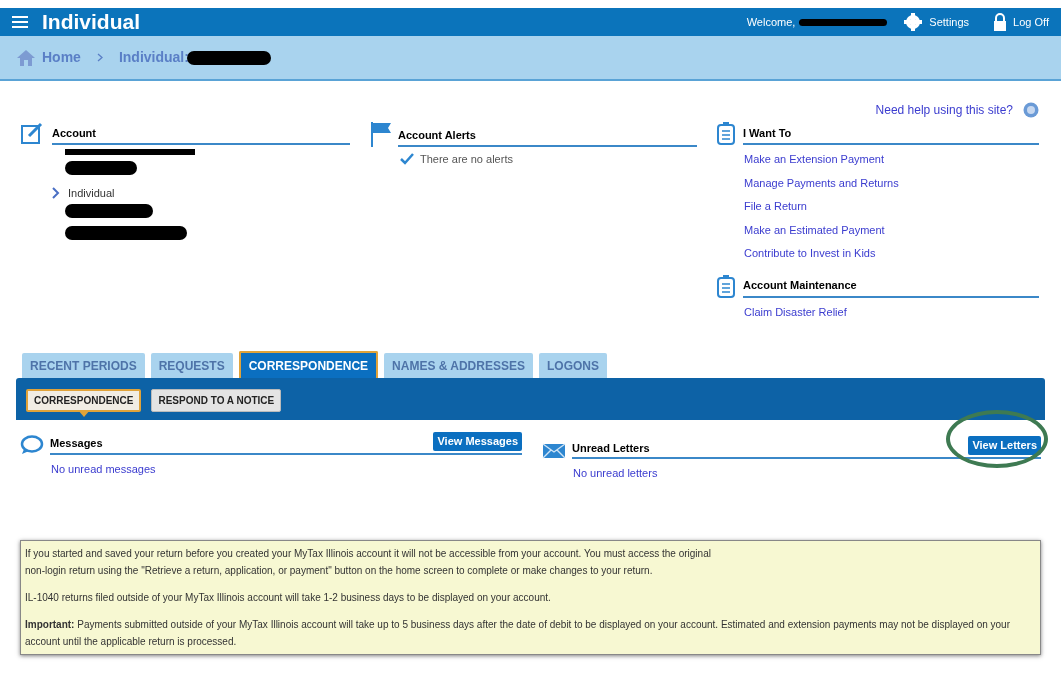 Image resolution: width=1061 pixels, height=676 pixels. What do you see at coordinates (381, 134) in the screenshot?
I see `flag-icon` at bounding box center [381, 134].